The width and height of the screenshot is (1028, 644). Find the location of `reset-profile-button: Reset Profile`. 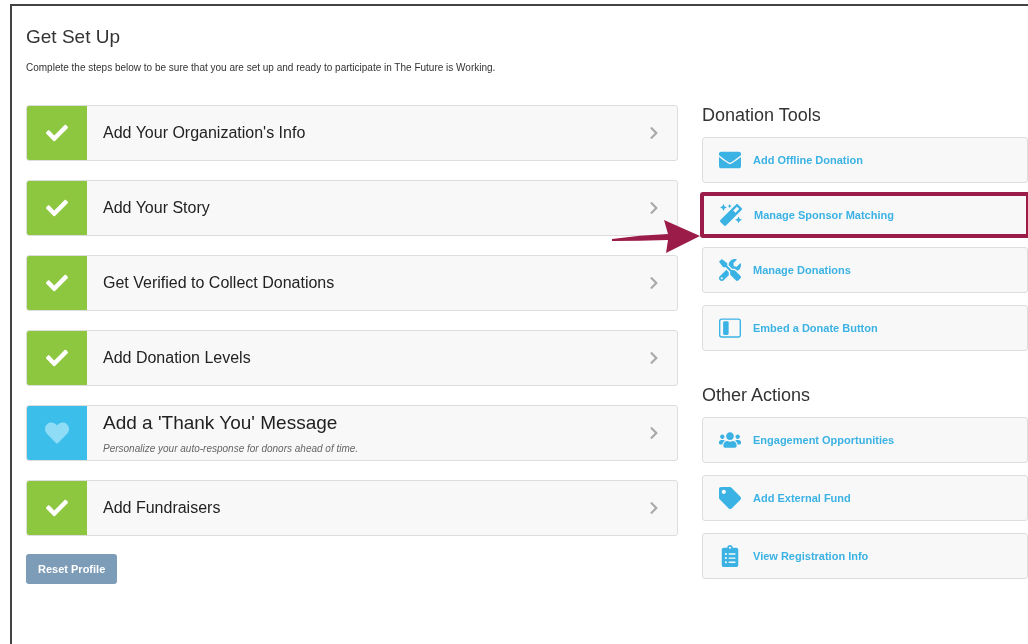

reset-profile-button: Reset Profile is located at coordinates (72, 569).